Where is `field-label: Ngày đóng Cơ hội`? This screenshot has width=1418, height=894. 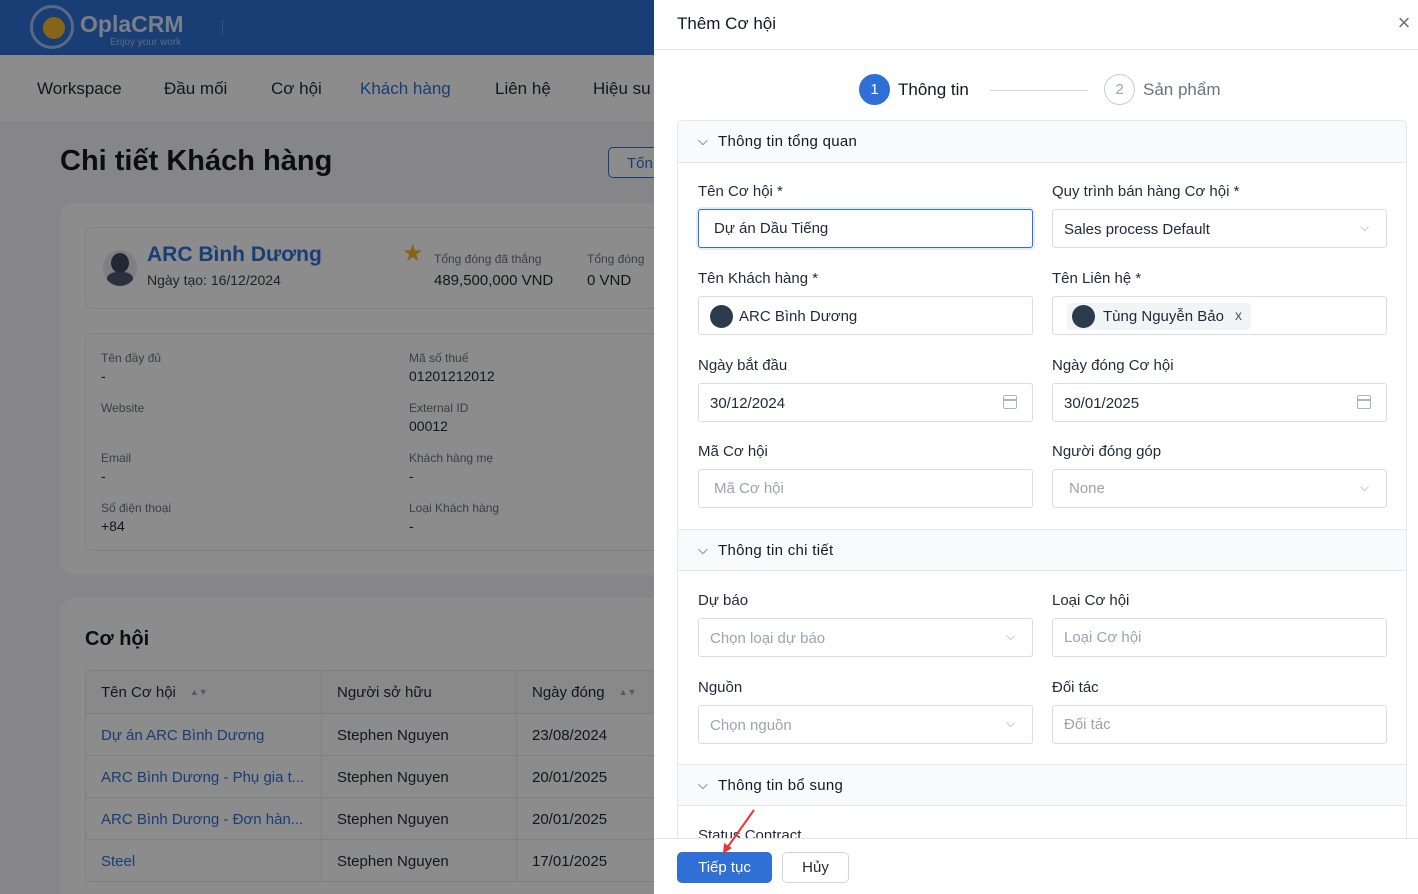 field-label: Ngày đóng Cơ hội is located at coordinates (1113, 365).